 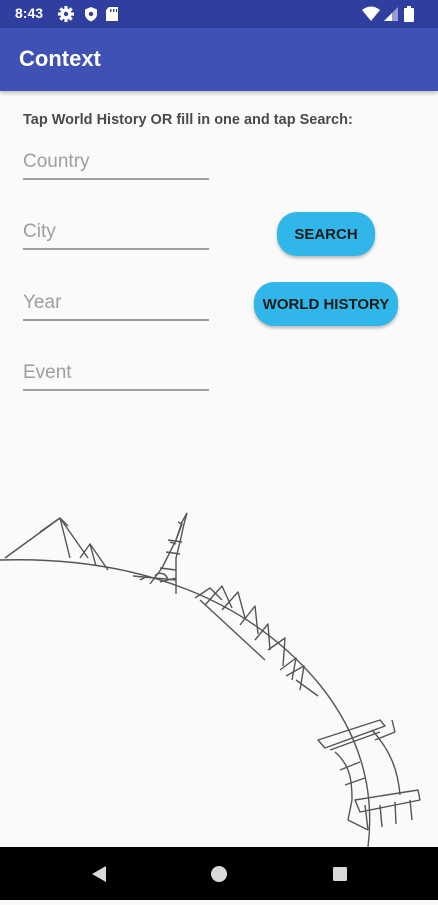 I want to click on sydney-opera-house-icon, so click(x=256, y=641).